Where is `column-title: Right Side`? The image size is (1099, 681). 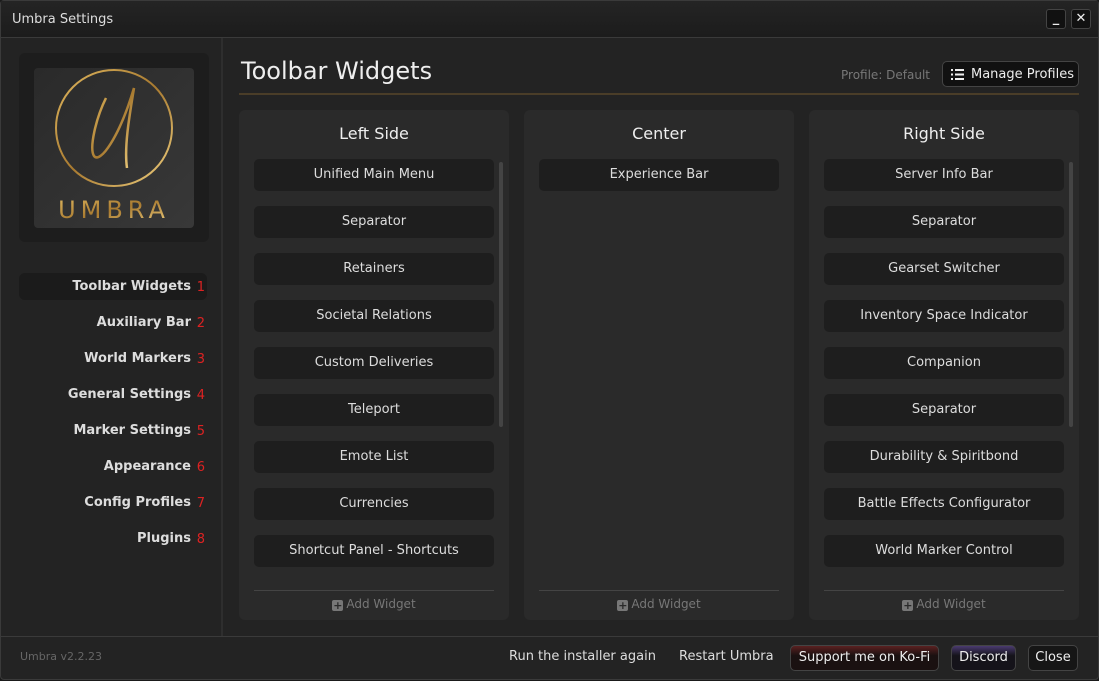 column-title: Right Side is located at coordinates (944, 133).